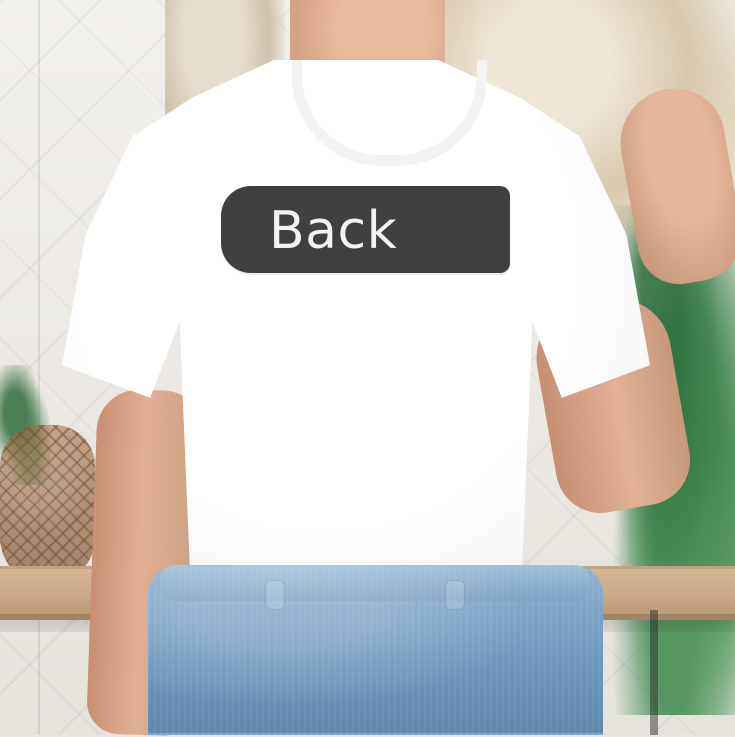 This screenshot has height=737, width=735. I want to click on jeans-waistband, so click(375, 583).